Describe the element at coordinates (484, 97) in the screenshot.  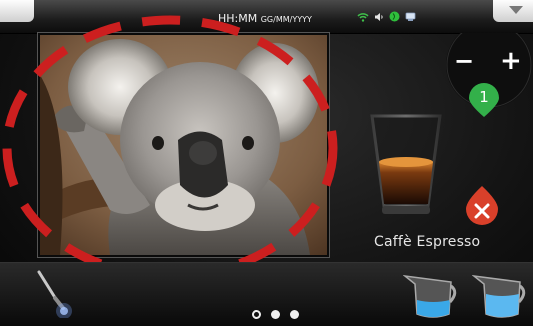
I see `cup-count-value: 1` at that location.